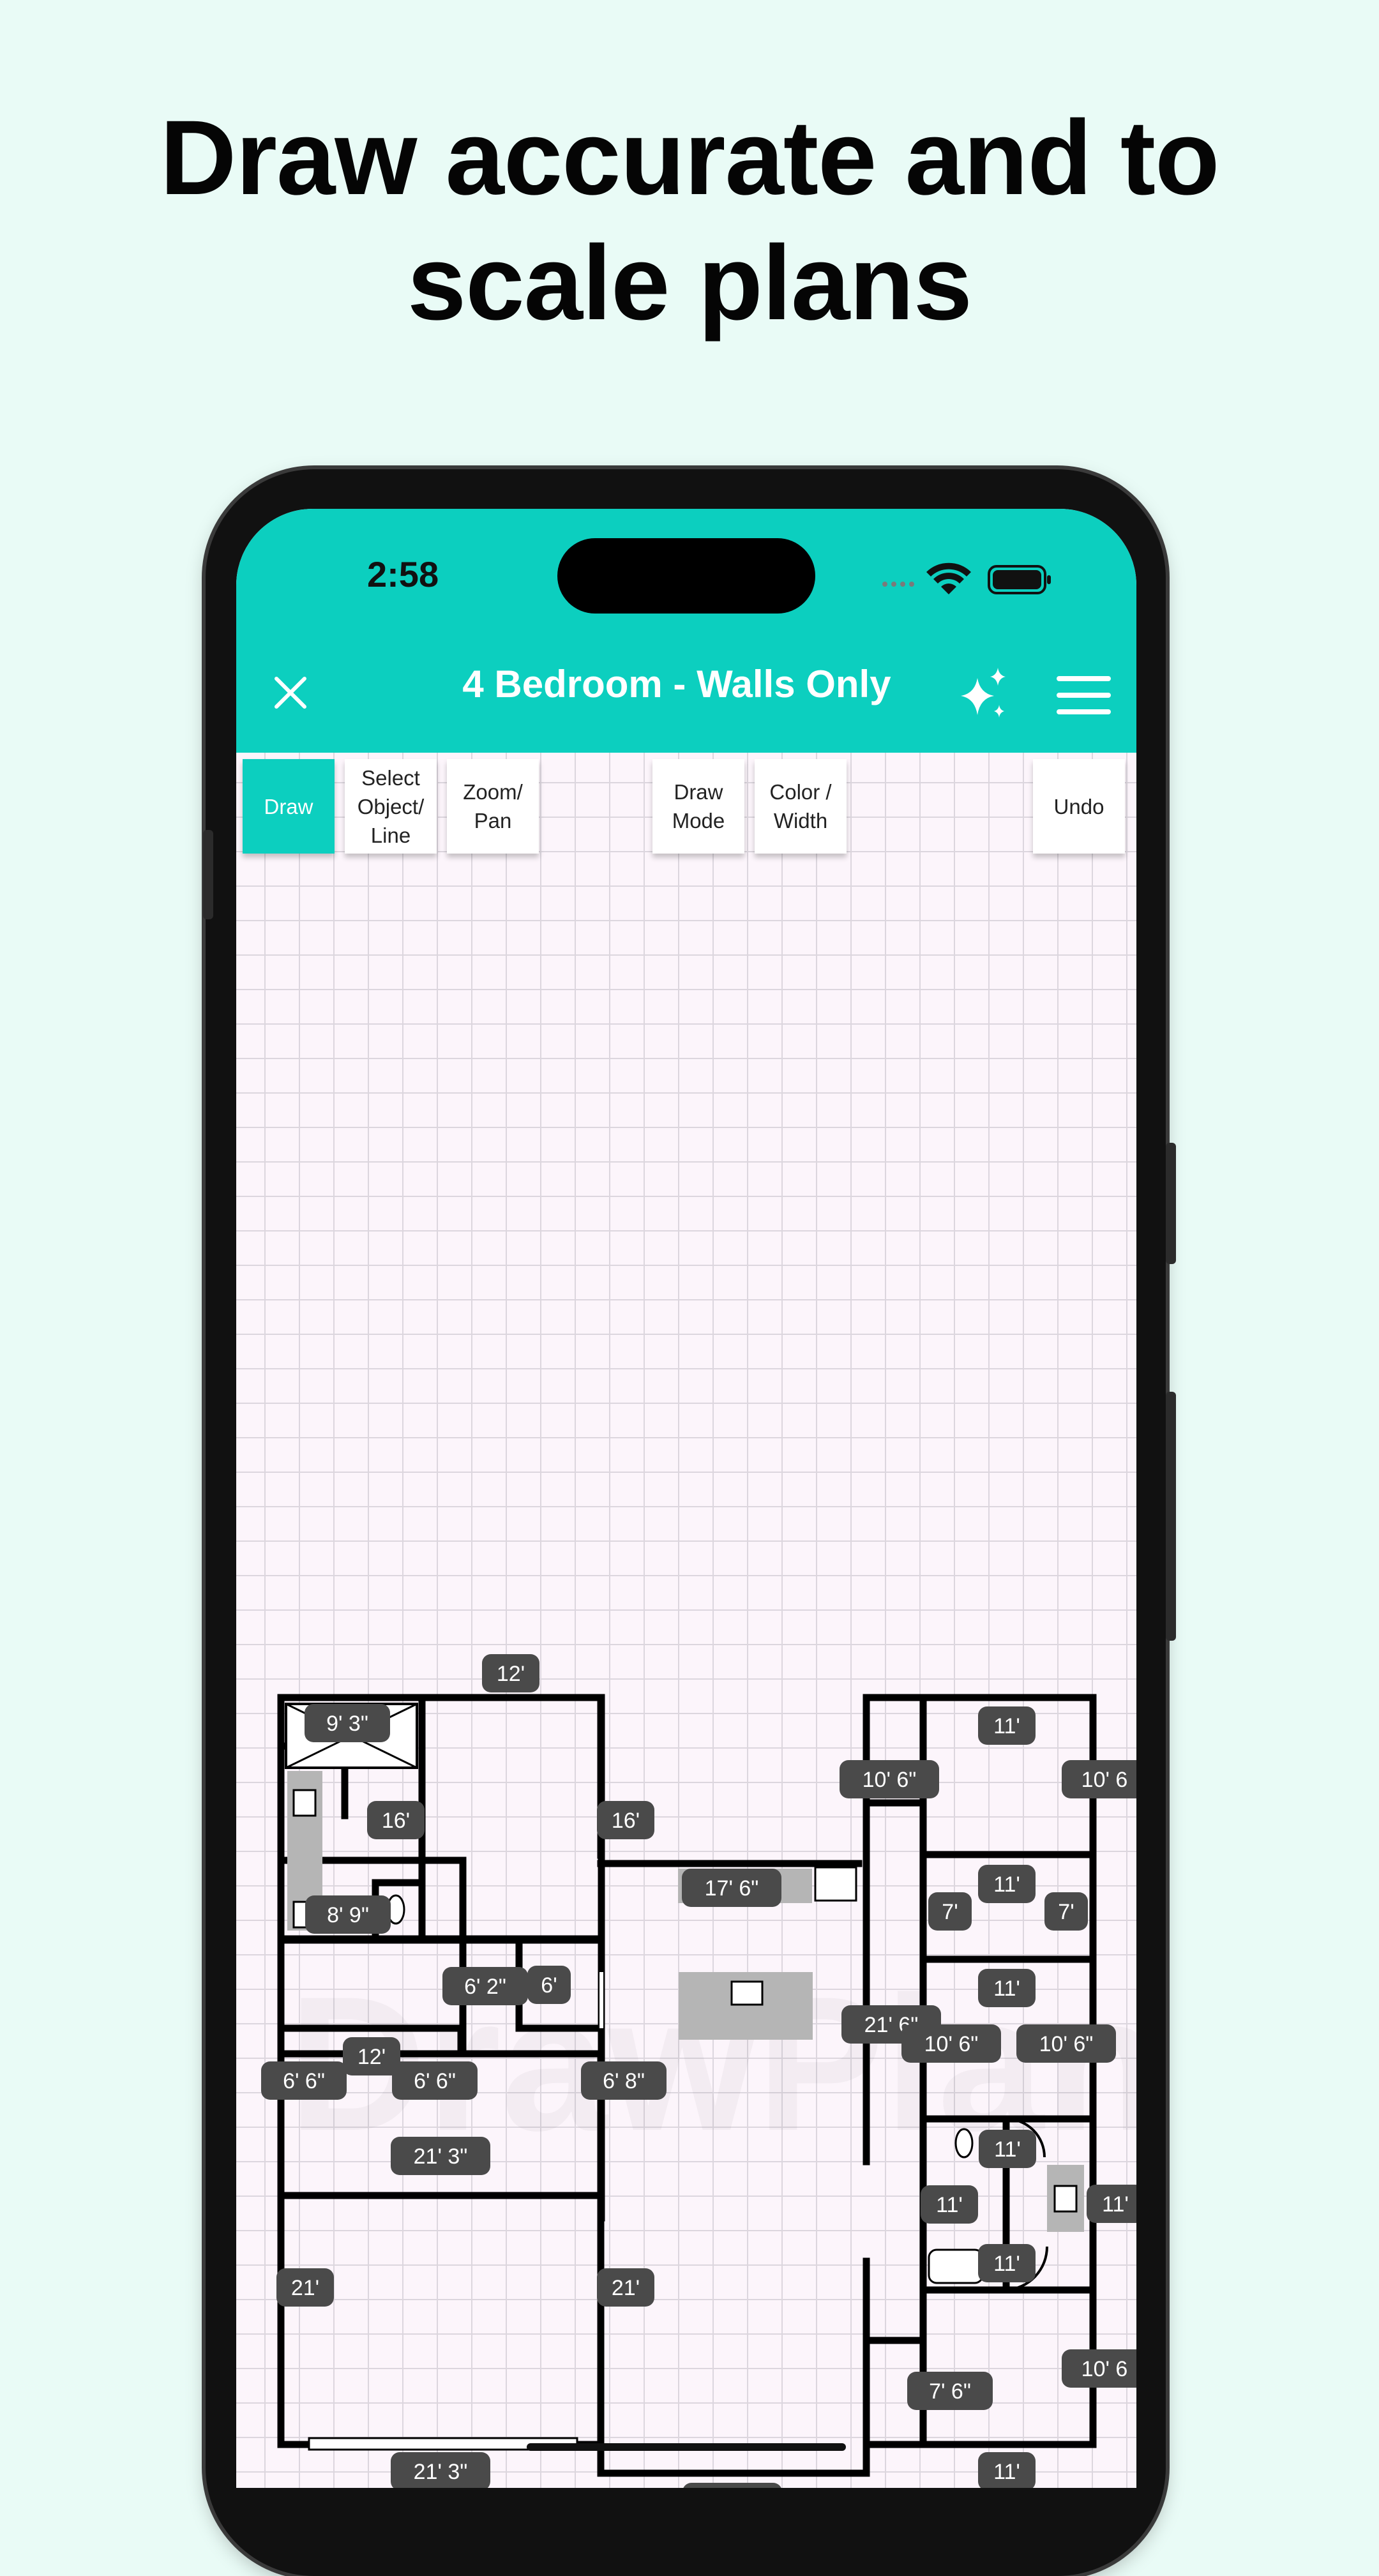 The image size is (1379, 2576). I want to click on dimension-label: 6' 2", so click(485, 1986).